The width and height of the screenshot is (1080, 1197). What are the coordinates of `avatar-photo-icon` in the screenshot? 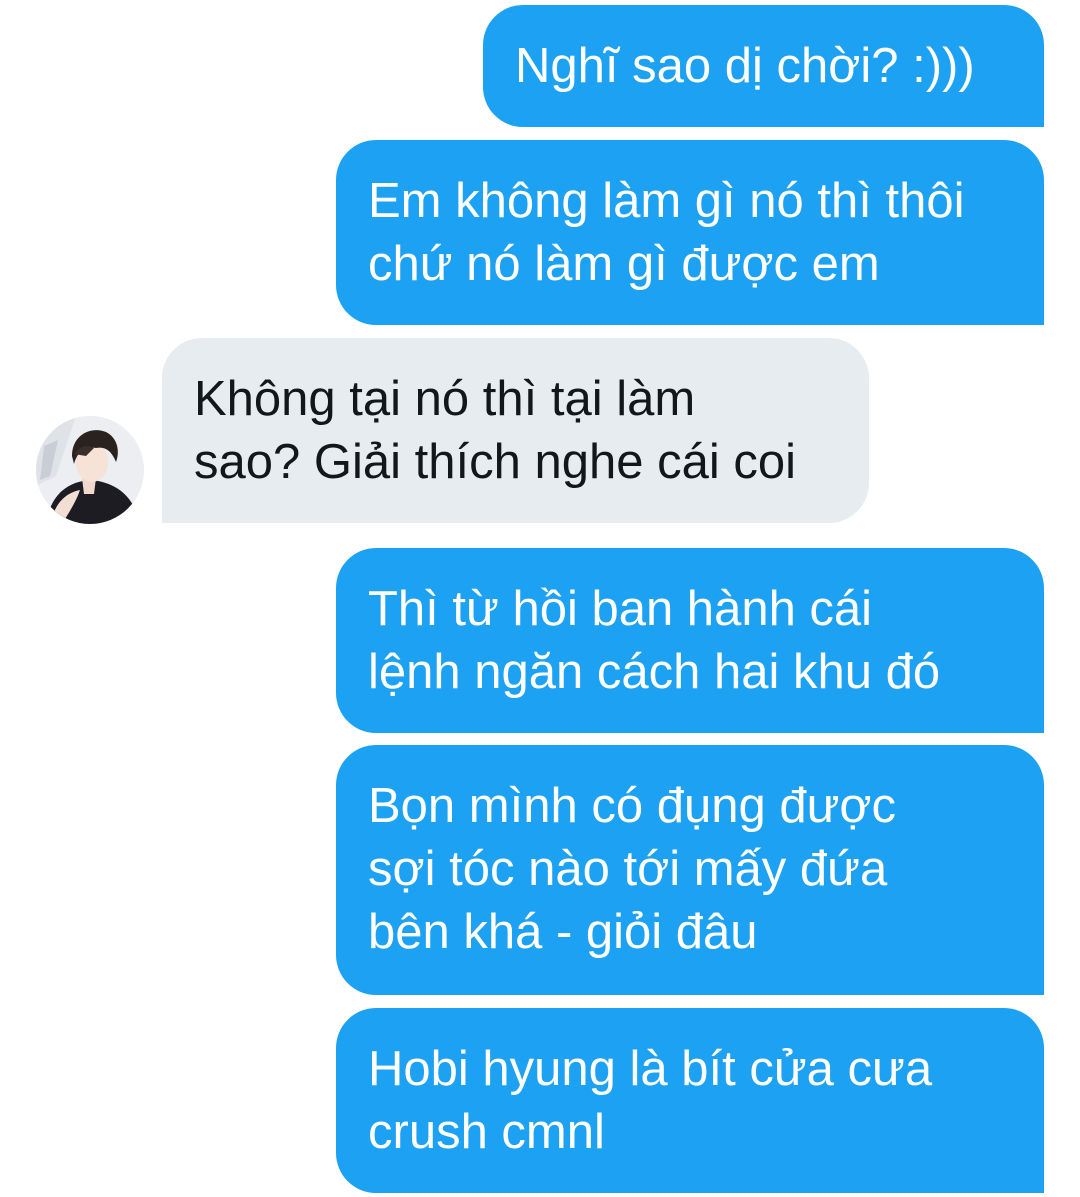 It's located at (90, 470).